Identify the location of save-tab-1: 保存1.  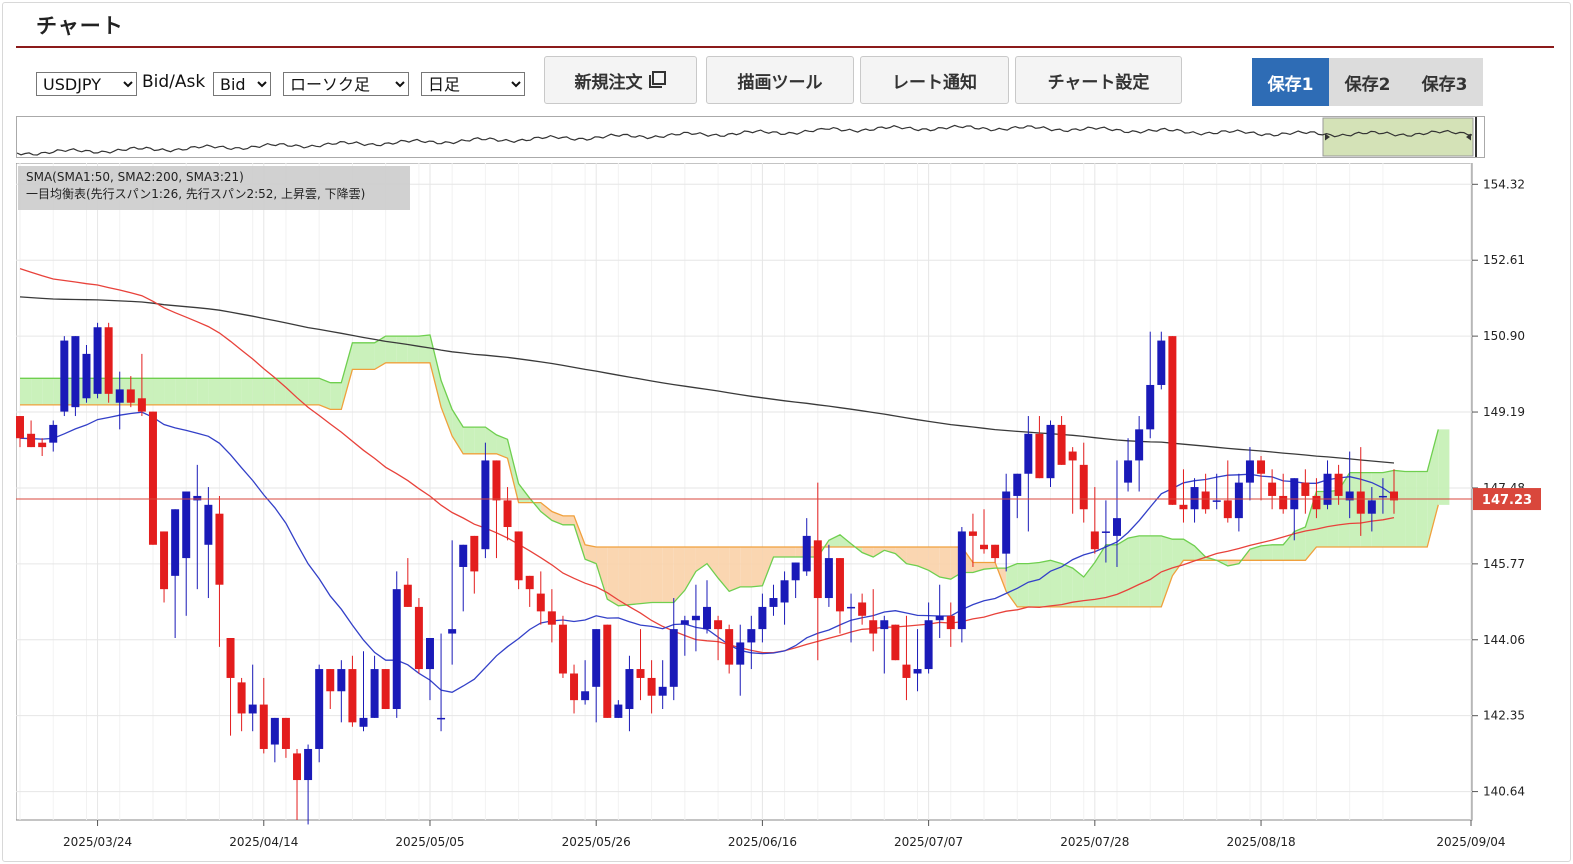
(1290, 82).